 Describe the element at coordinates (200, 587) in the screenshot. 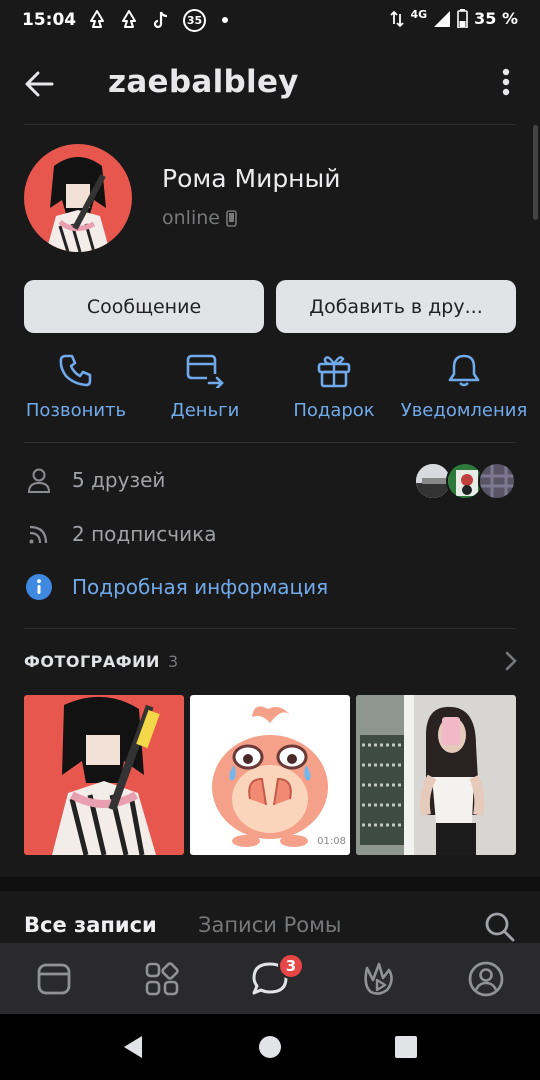

I see `details-label: Подробная информация` at that location.